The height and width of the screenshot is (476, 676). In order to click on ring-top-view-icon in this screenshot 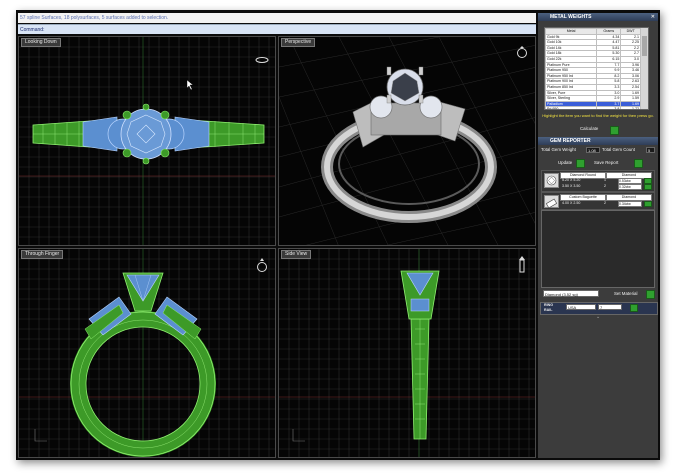, I will do `click(262, 60)`.